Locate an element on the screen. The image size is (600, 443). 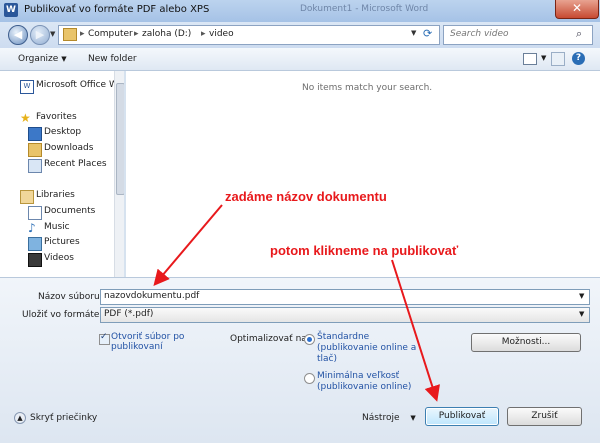
arrow-to-publish is located at coordinates (415, 330).